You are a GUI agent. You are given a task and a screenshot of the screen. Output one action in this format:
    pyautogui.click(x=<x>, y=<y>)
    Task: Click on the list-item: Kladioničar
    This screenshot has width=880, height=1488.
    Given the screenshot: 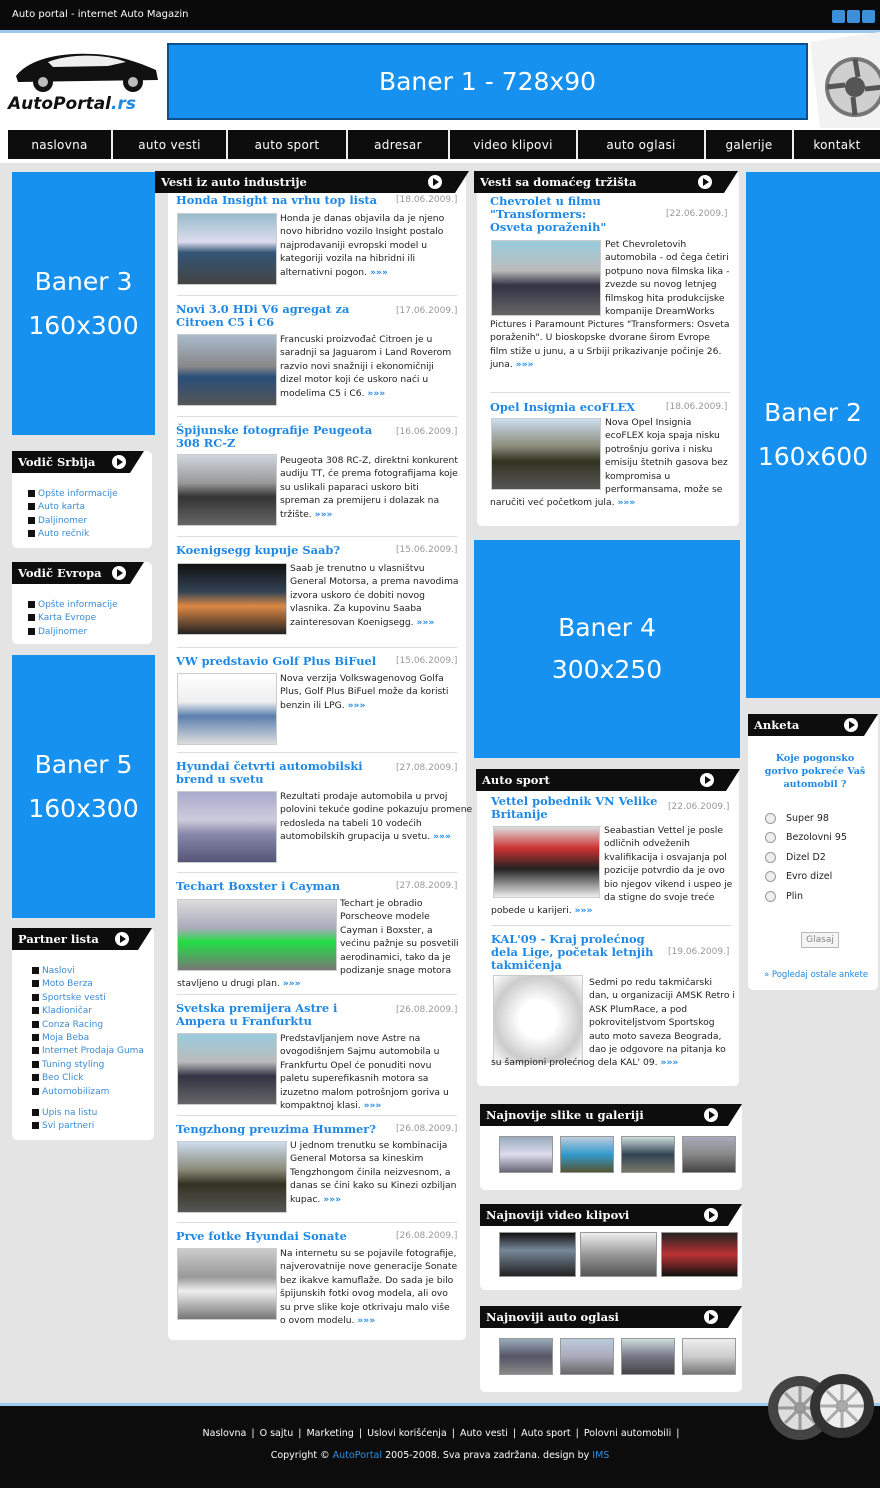 What is the action you would take?
    pyautogui.click(x=88, y=1011)
    